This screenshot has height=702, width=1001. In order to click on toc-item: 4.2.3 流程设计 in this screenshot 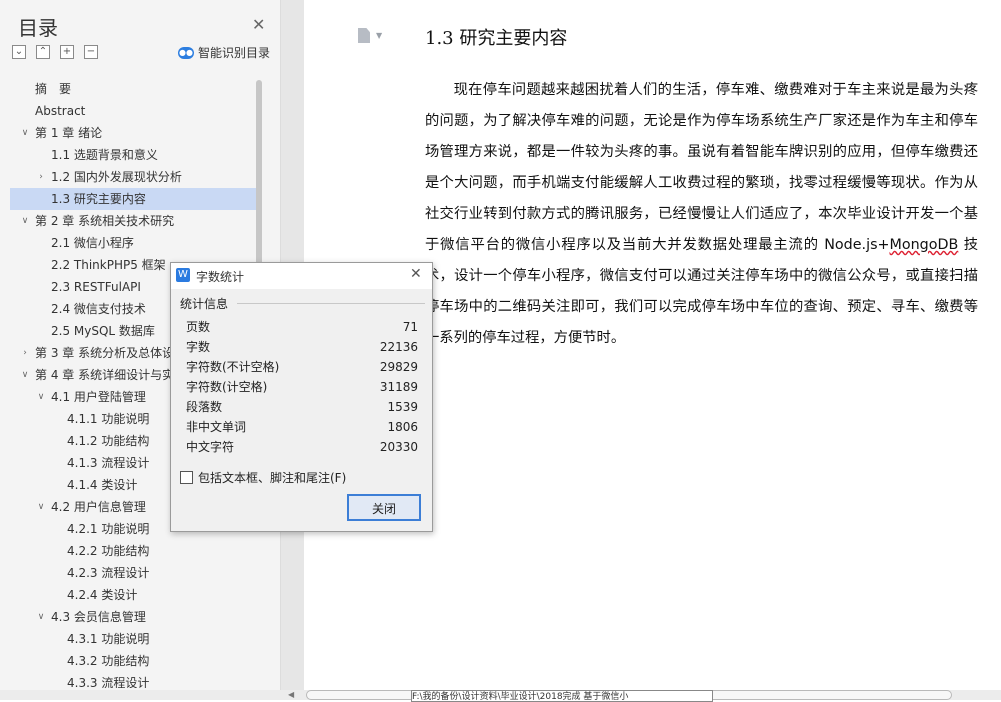, I will do `click(133, 573)`.